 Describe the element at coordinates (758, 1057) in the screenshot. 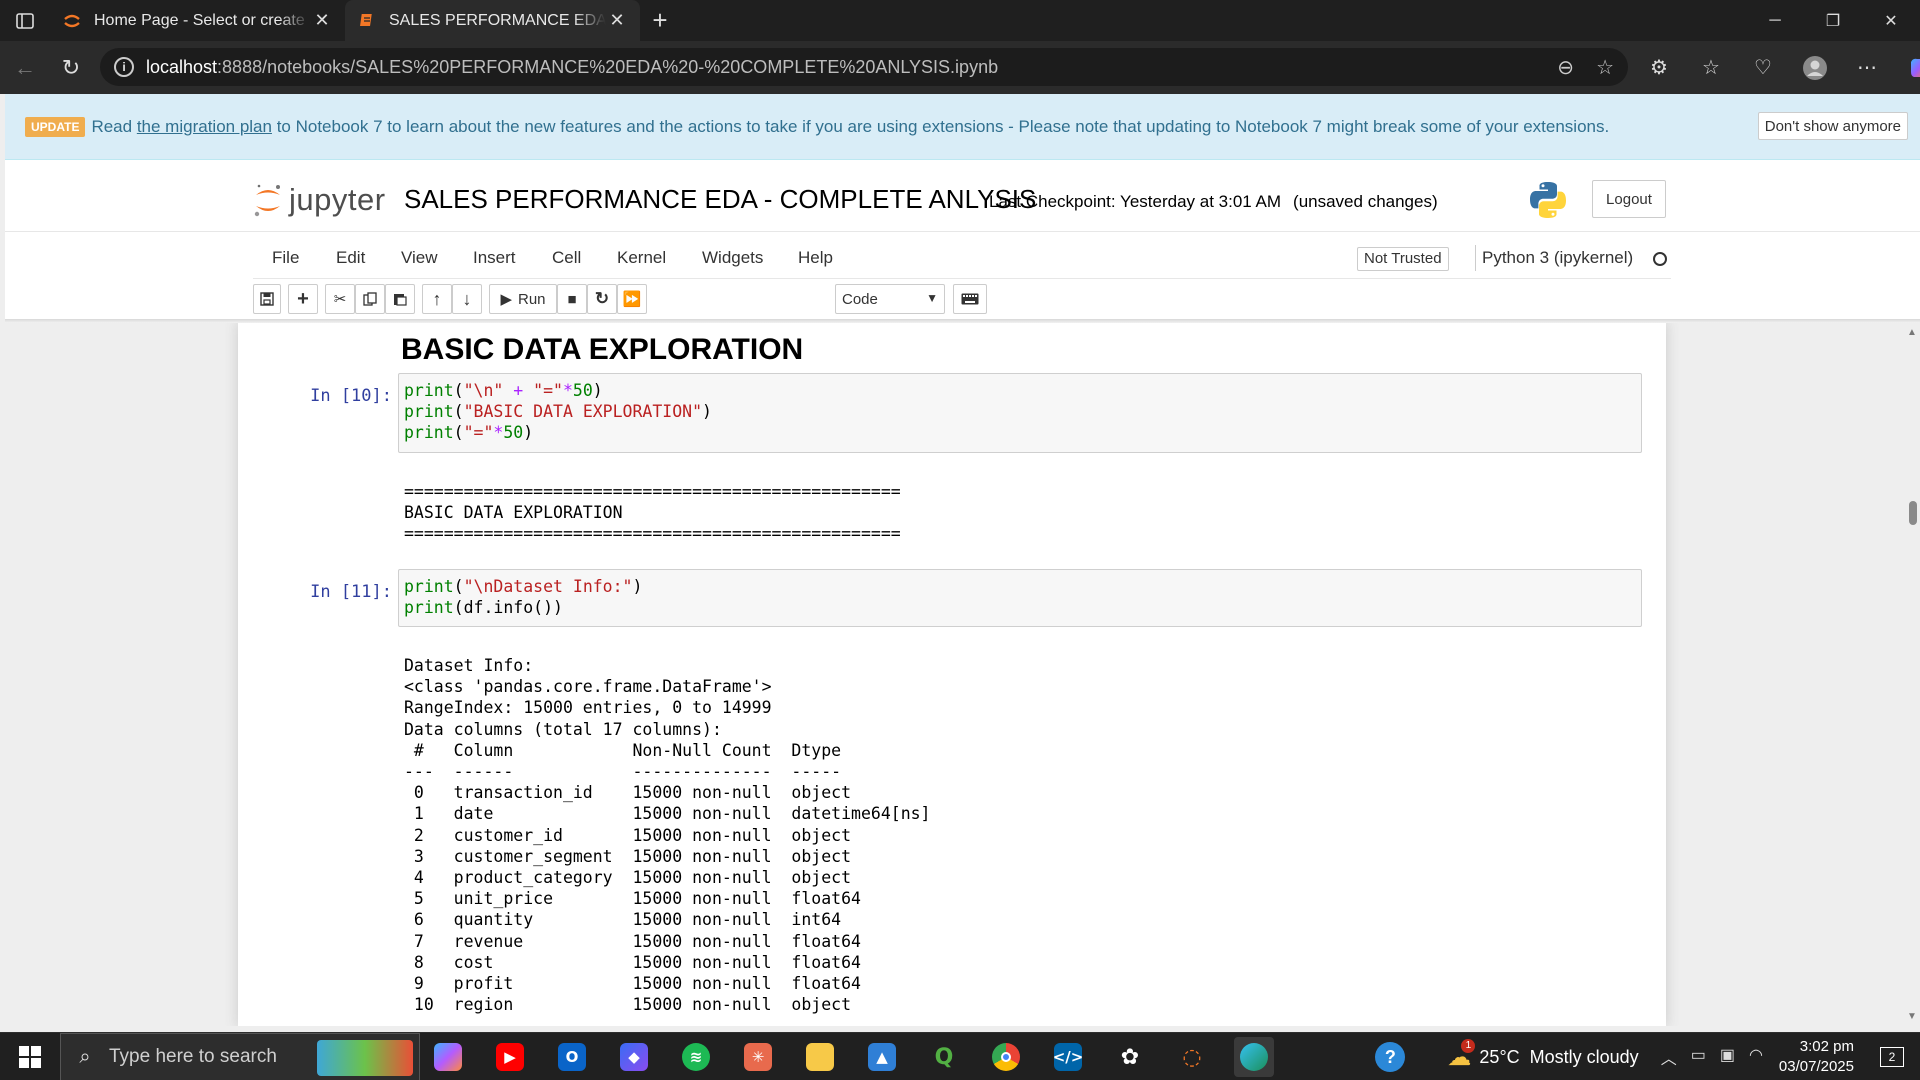

I see `claude-app-icon: ✳` at that location.